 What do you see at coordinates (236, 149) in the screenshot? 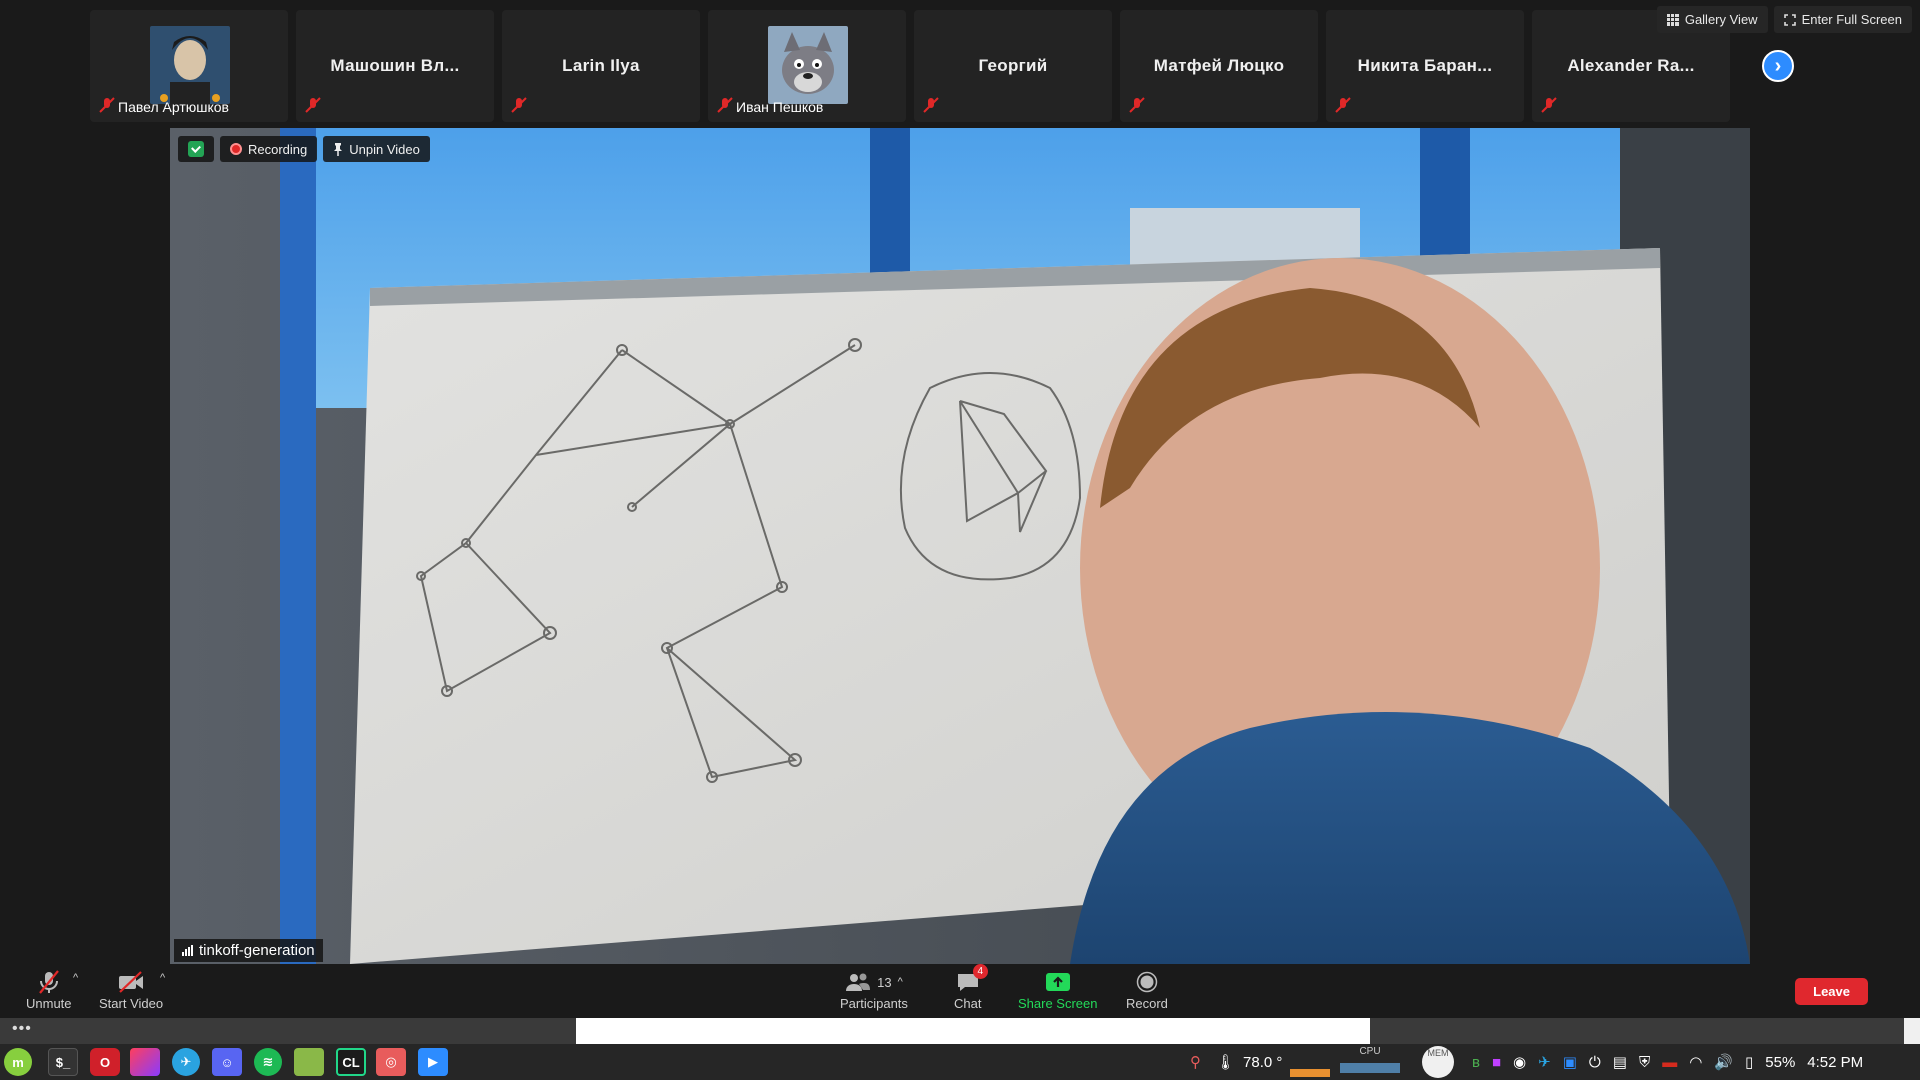
I see `record-dot-icon` at bounding box center [236, 149].